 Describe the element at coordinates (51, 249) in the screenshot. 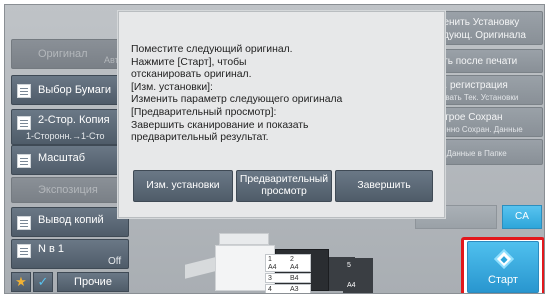

I see `n-up-label: N в 1` at that location.